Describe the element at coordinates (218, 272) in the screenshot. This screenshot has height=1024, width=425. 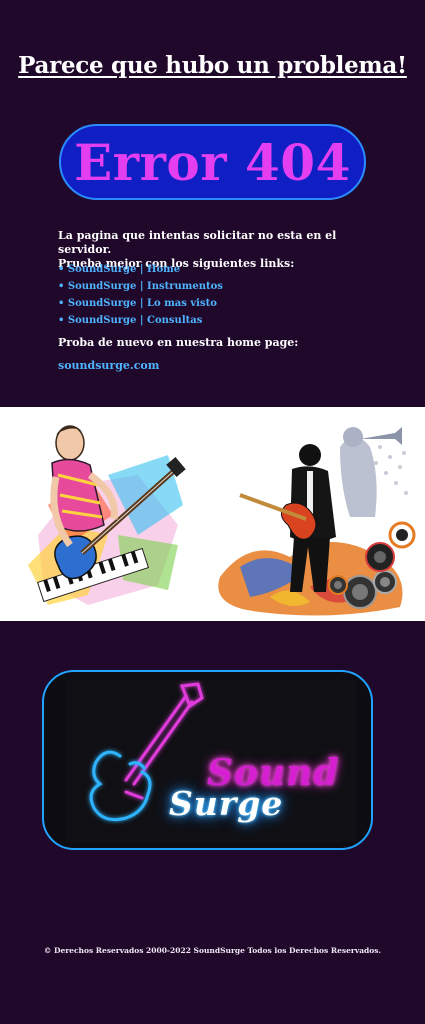
I see `link-item: • SoundSurge | Home` at that location.